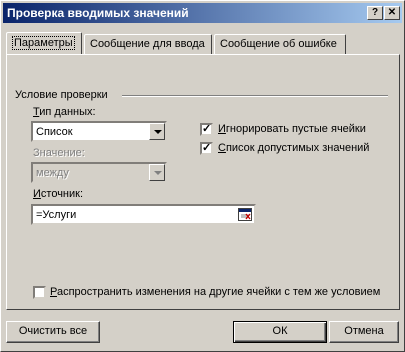  I want to click on apply-to-all-checkbox, so click(39, 292).